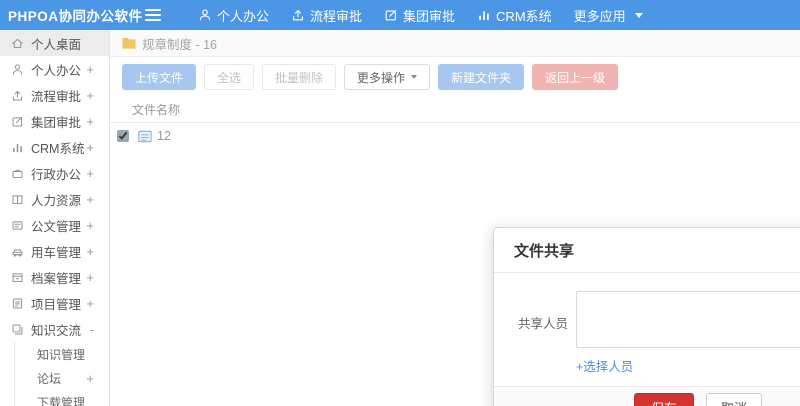  What do you see at coordinates (54, 329) in the screenshot?
I see `sidebar-item-knowledge-exchange: 知识交流 -` at bounding box center [54, 329].